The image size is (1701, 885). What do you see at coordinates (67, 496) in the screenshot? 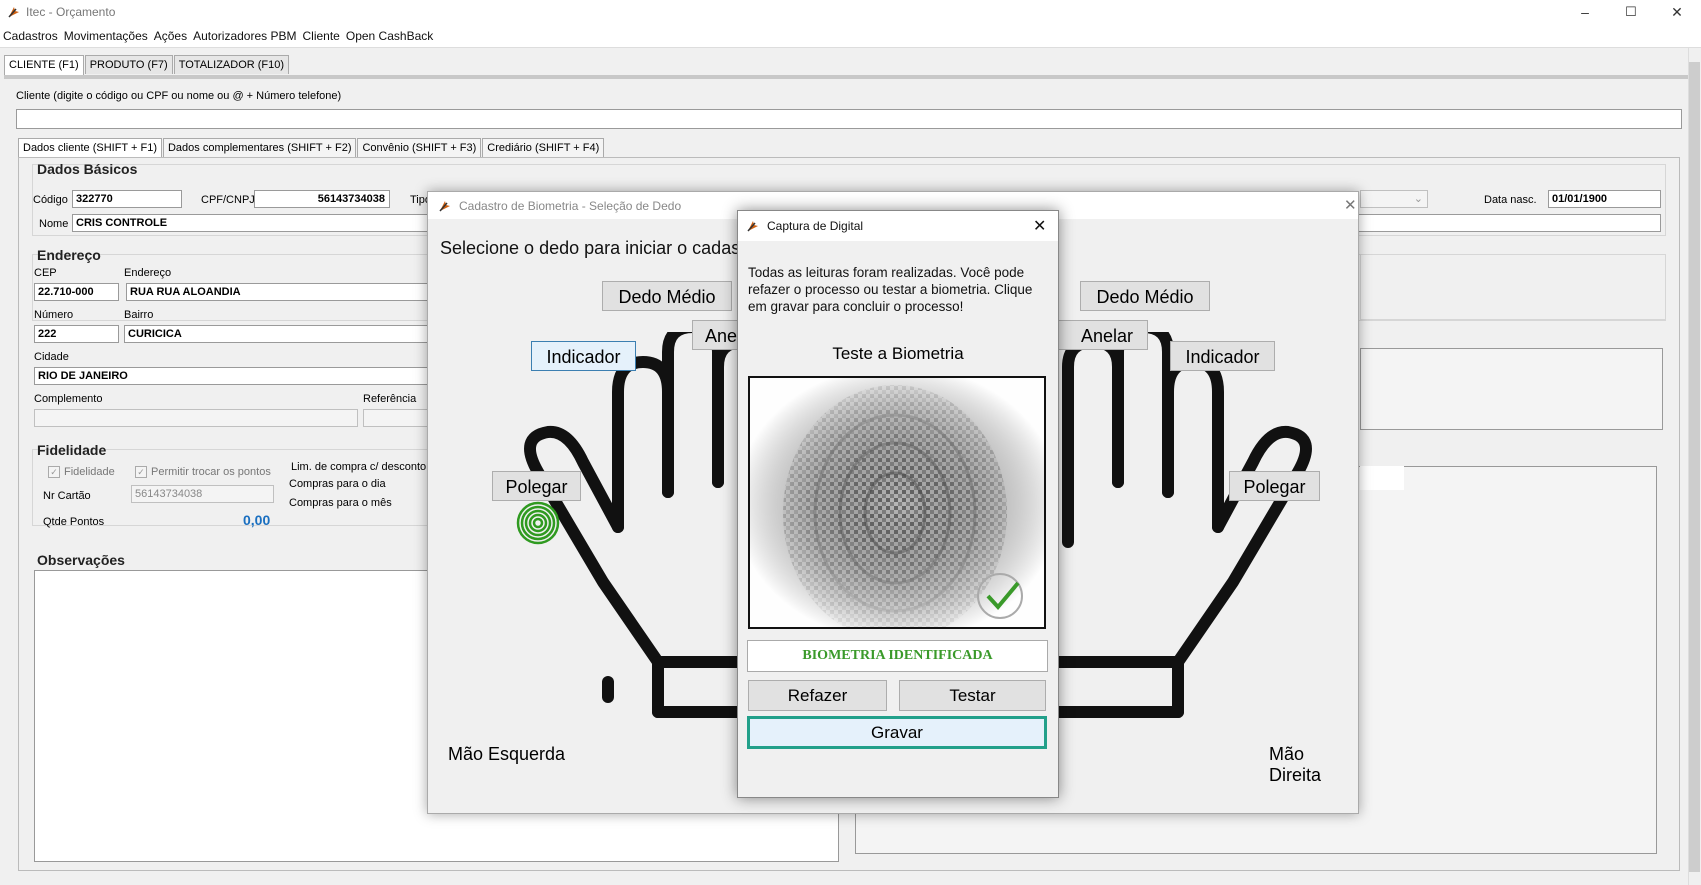
I see `cartao-label: Nr Cartão` at bounding box center [67, 496].